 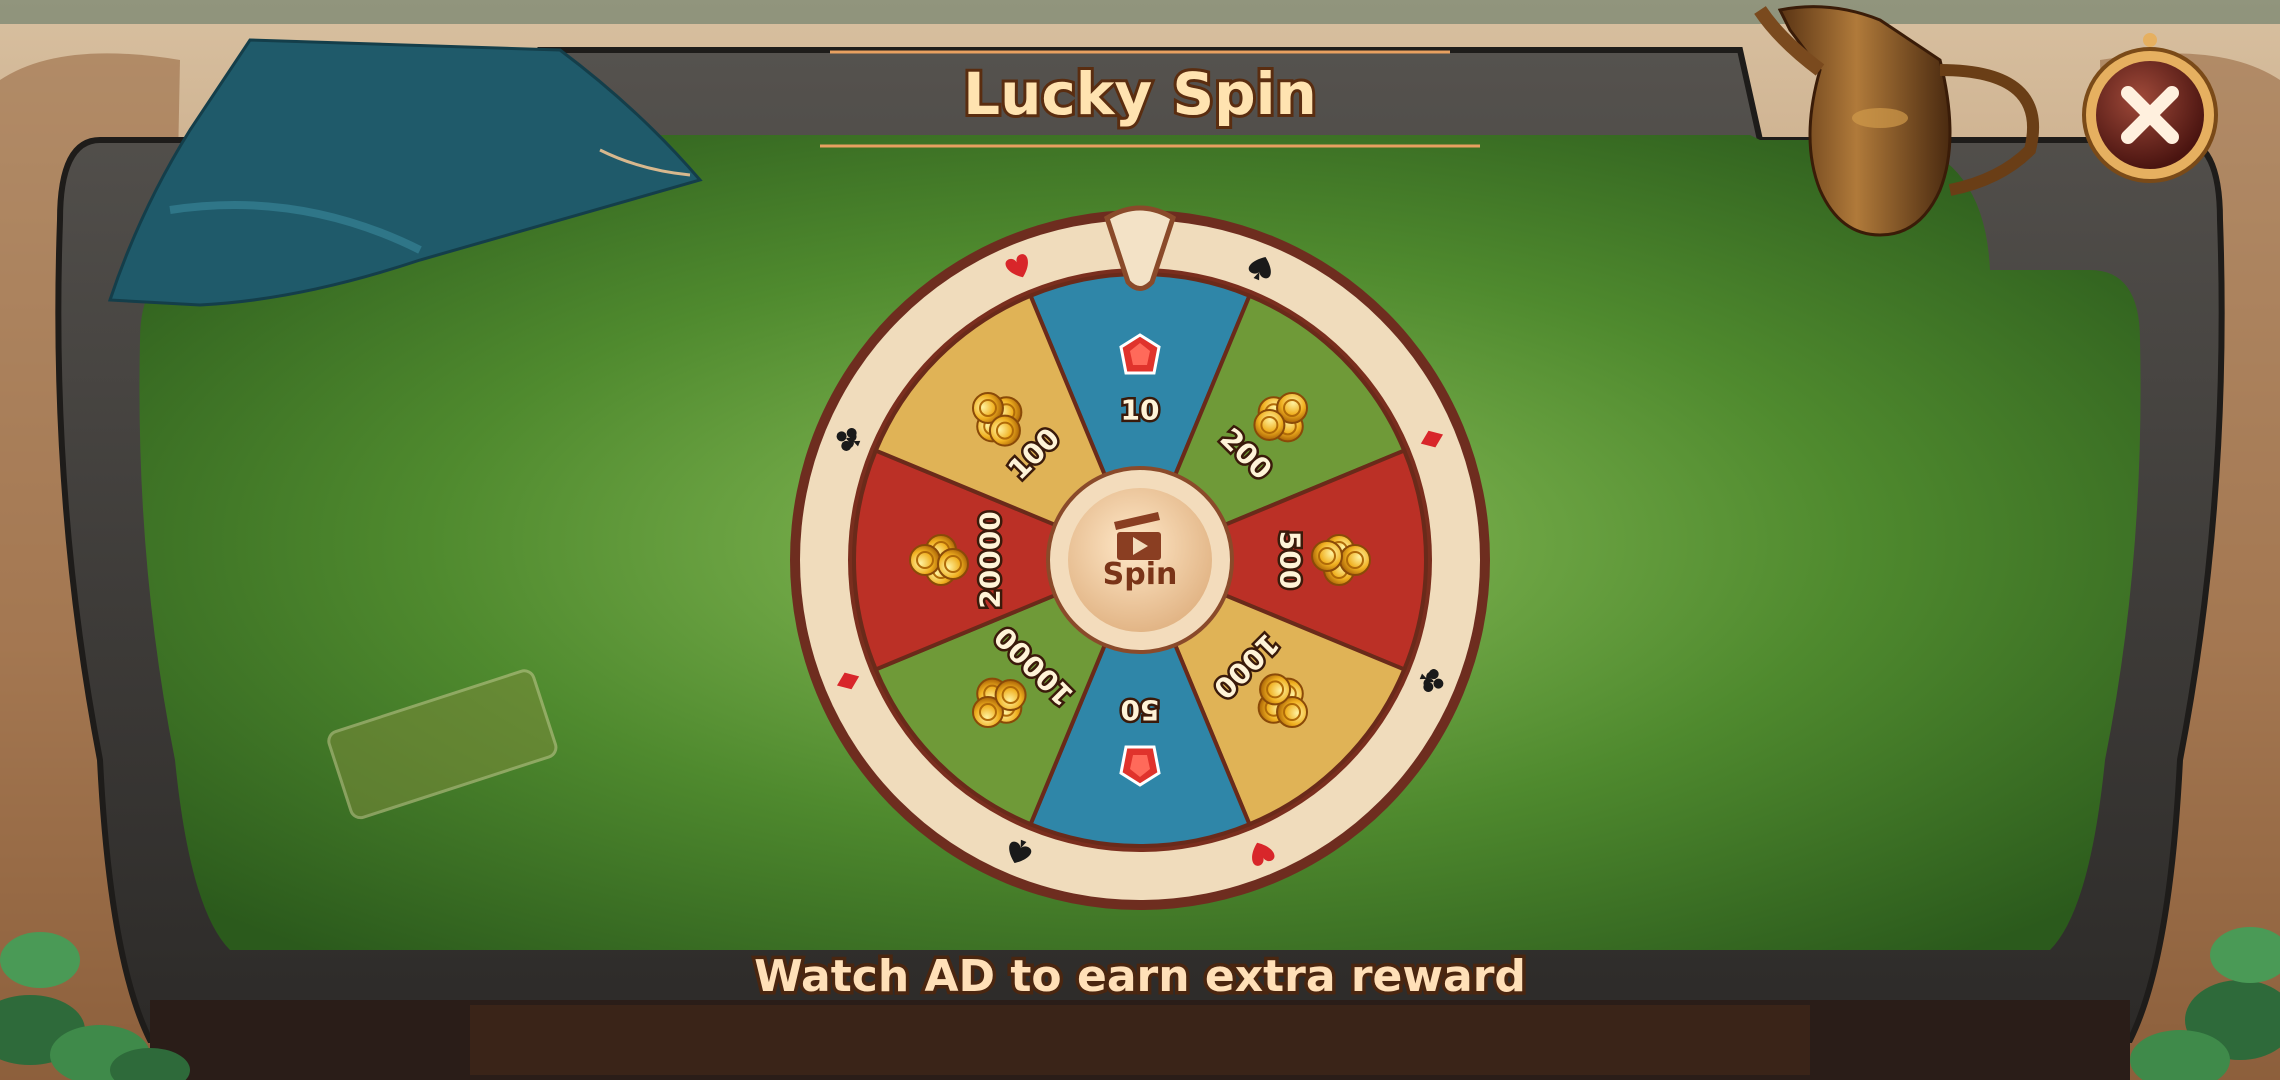 I want to click on bottom-panel, so click(x=1140, y=1040).